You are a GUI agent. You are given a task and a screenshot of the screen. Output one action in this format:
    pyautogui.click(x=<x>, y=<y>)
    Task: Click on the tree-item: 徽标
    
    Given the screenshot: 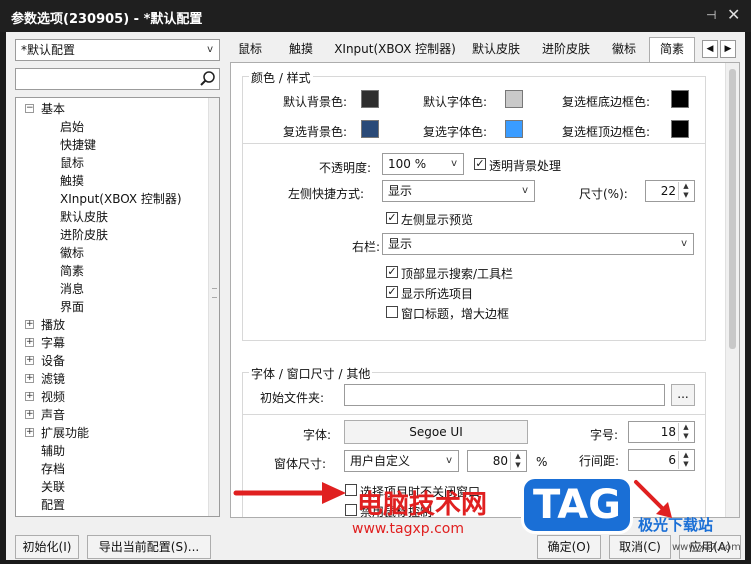 What is the action you would take?
    pyautogui.click(x=72, y=253)
    